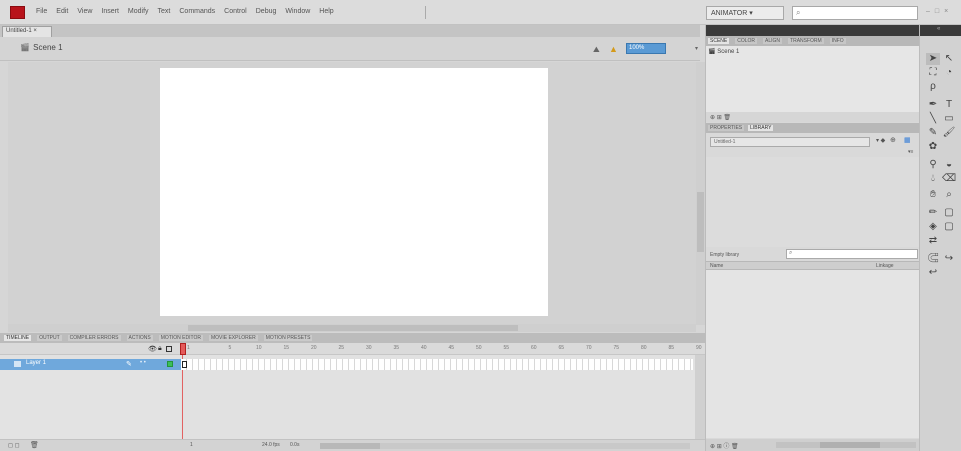 The width and height of the screenshot is (961, 451). I want to click on pencil-tool-icon: ✎, so click(933, 133).